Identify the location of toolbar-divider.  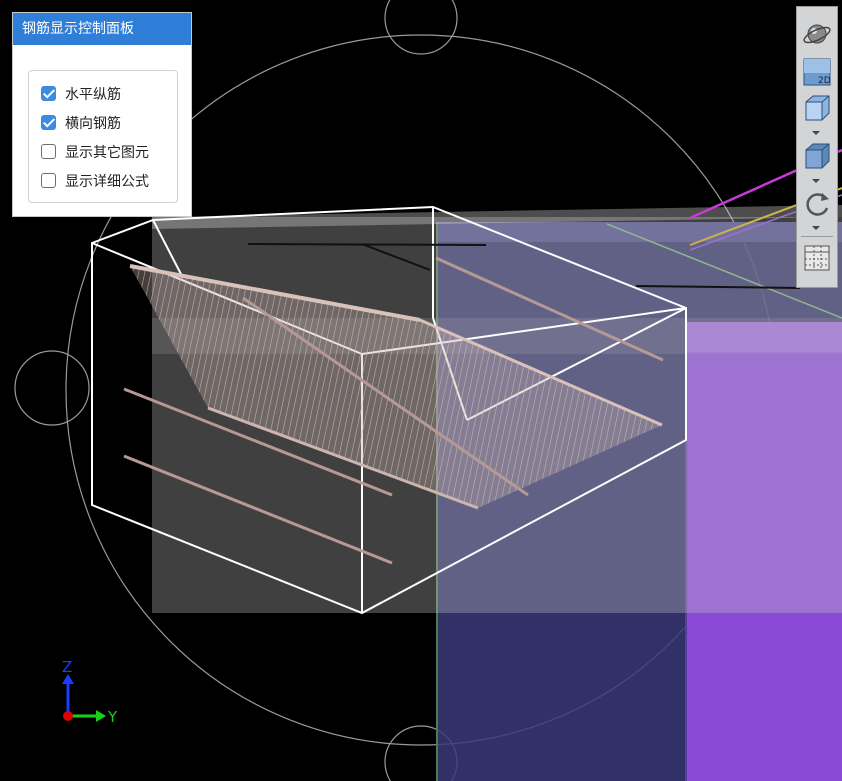
(817, 236).